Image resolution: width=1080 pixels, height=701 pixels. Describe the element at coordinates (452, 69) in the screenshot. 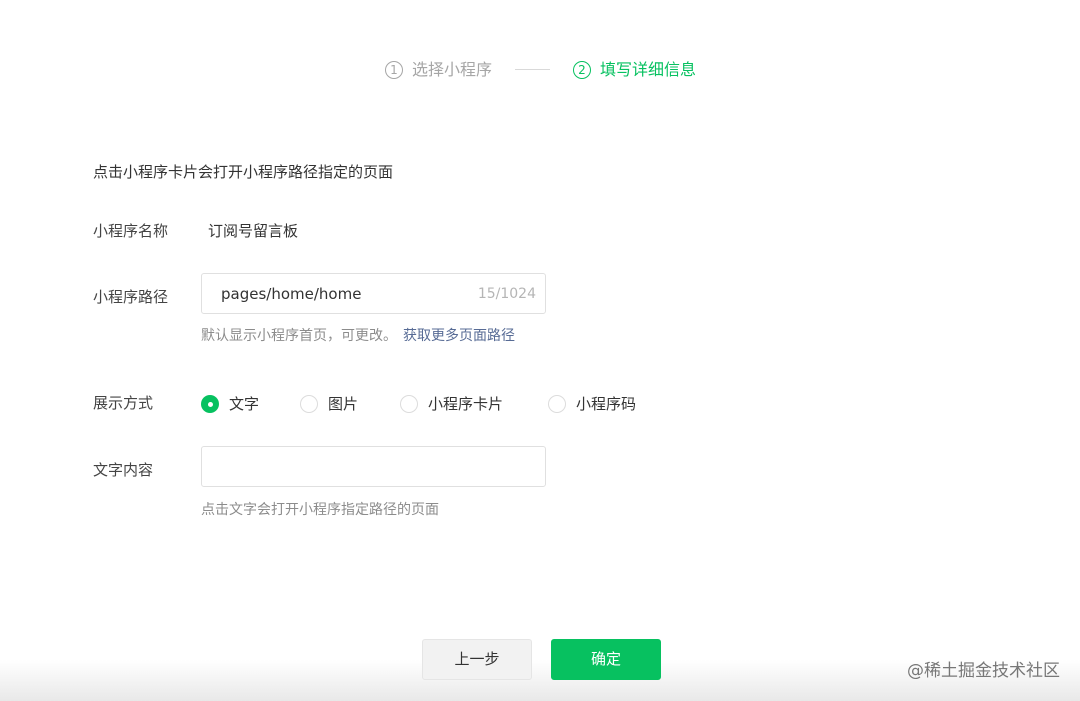

I see `step-label: 选择小程序` at that location.